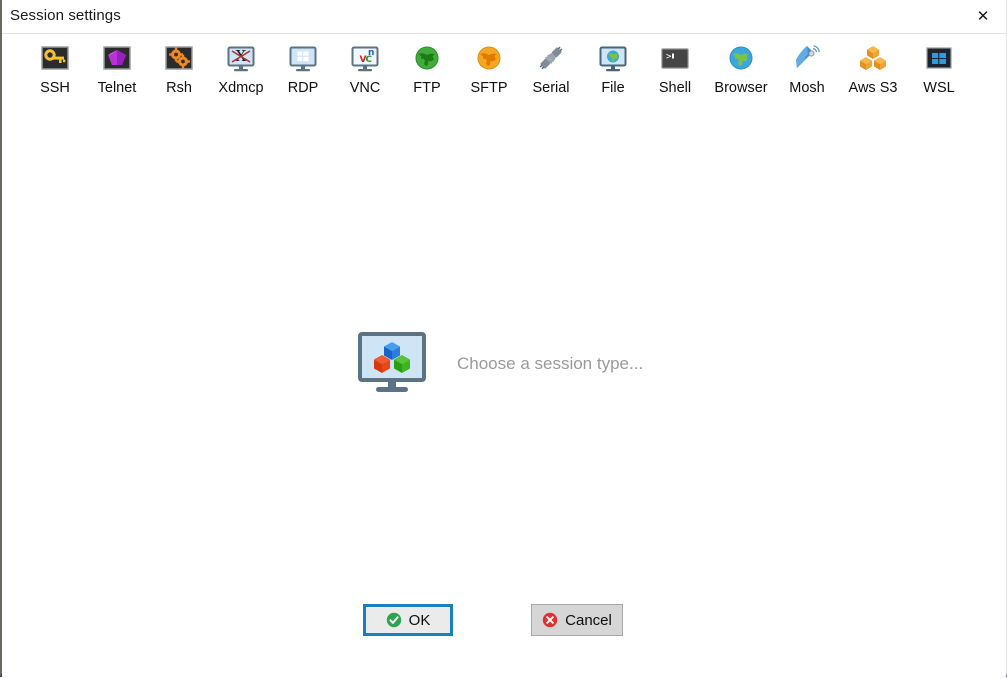 Image resolution: width=1007 pixels, height=679 pixels. Describe the element at coordinates (65, 15) in the screenshot. I see `window-title: Session settings` at that location.